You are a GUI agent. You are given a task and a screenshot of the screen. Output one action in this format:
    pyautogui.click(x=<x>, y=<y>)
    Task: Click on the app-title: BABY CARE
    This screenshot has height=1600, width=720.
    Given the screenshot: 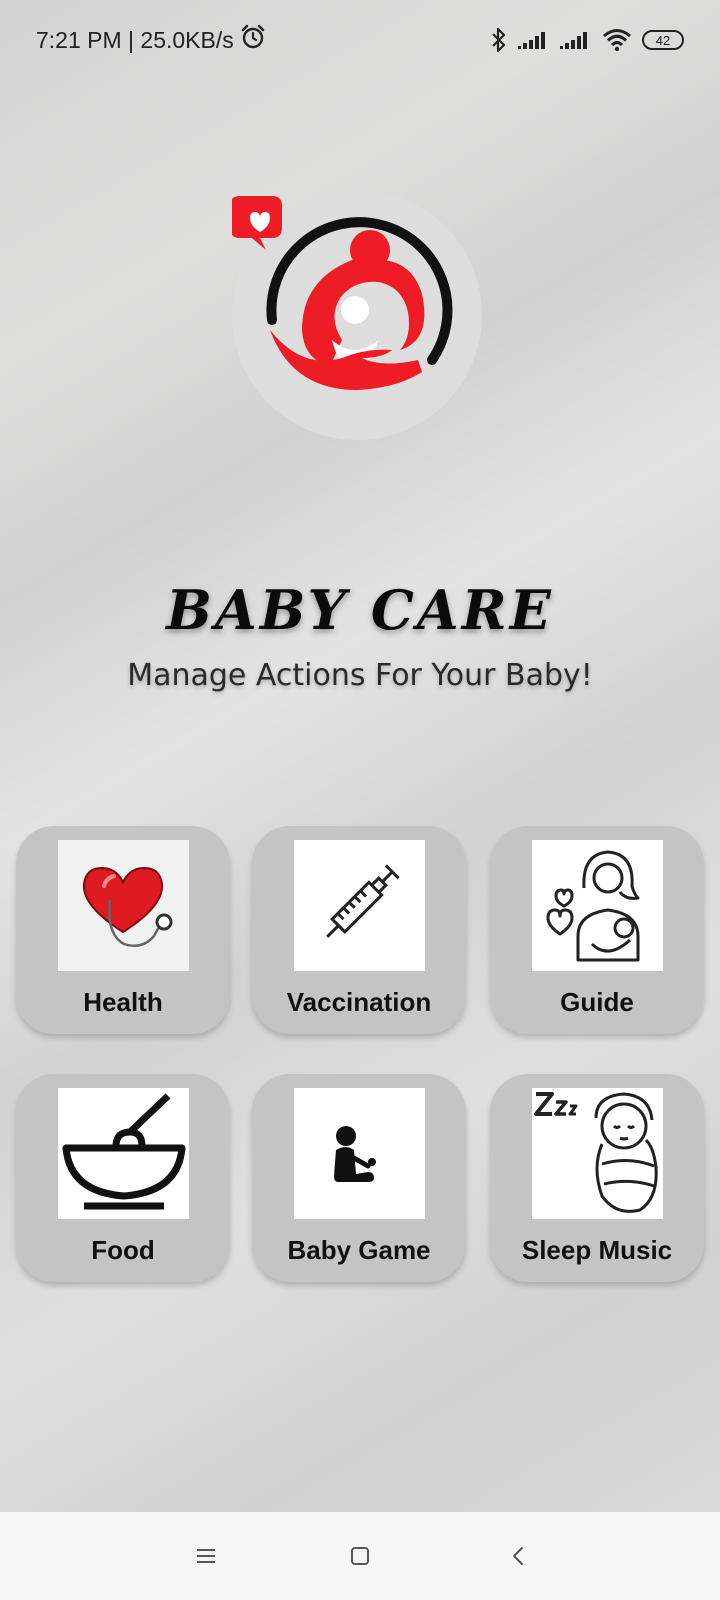 What is the action you would take?
    pyautogui.click(x=360, y=610)
    